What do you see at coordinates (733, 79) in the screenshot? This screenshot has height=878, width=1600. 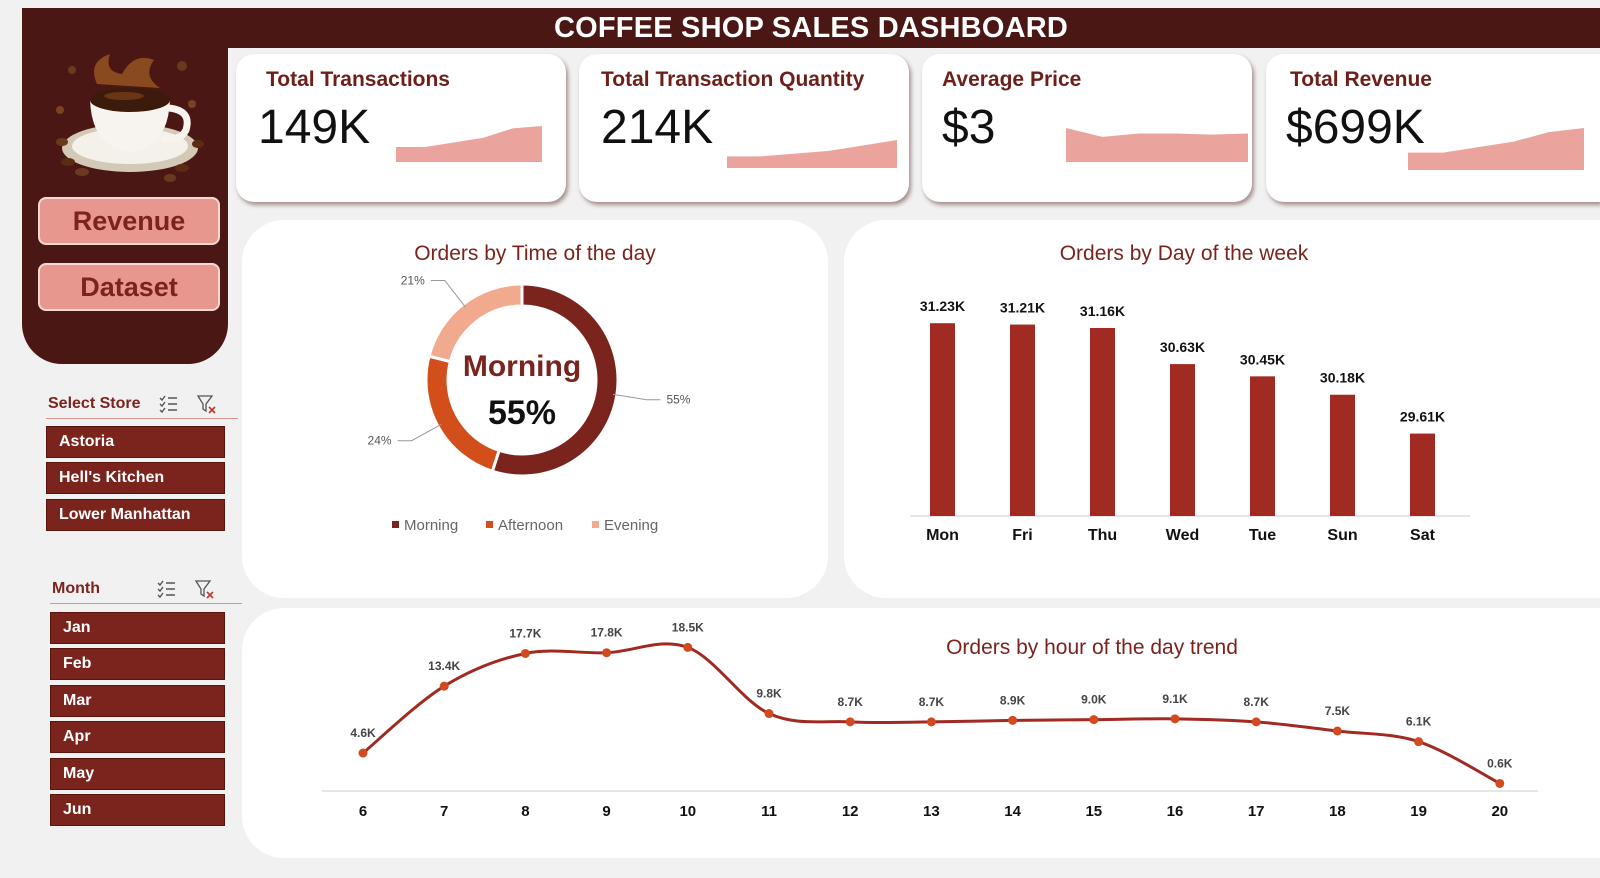 I see `kpi-label: Total Transaction Quantity` at bounding box center [733, 79].